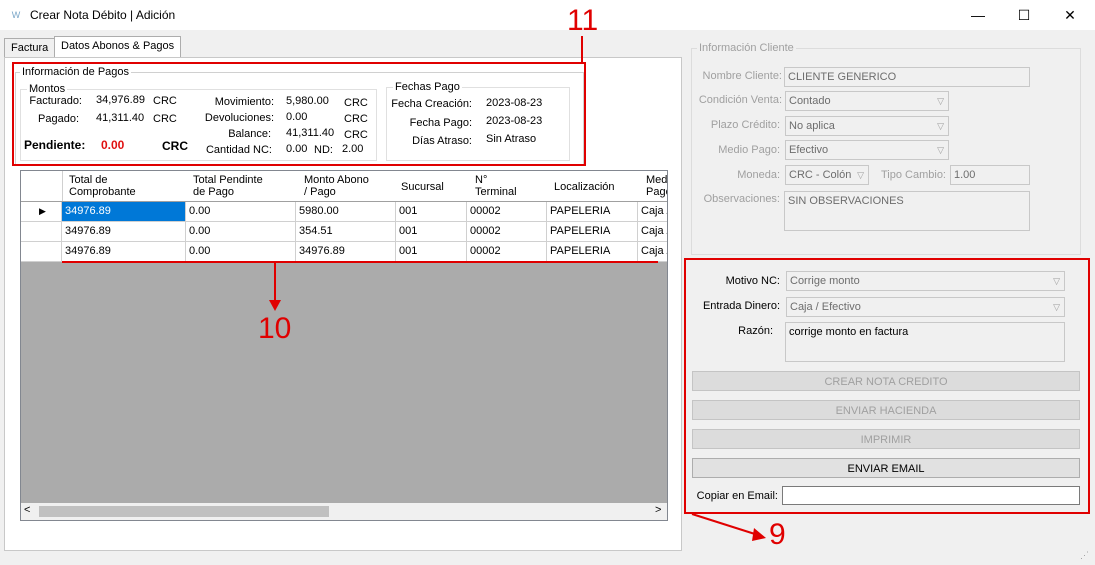 The width and height of the screenshot is (1095, 565). Describe the element at coordinates (1024, 15) in the screenshot. I see `maximize-button: ☐` at that location.